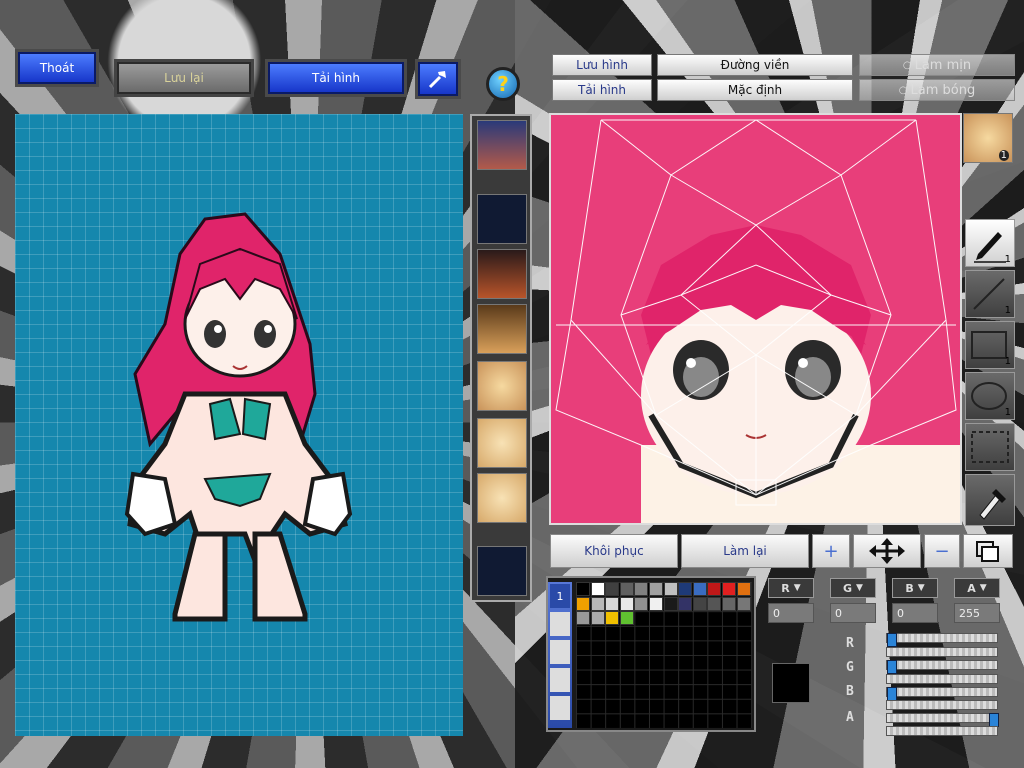  What do you see at coordinates (969, 613) in the screenshot?
I see `a-value: 255` at bounding box center [969, 613].